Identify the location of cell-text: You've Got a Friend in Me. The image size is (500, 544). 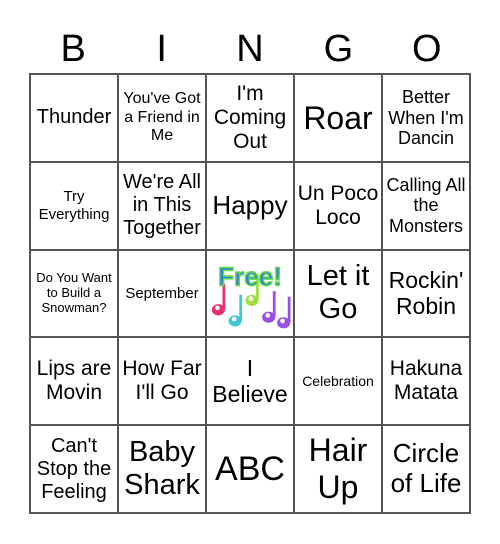
(162, 117).